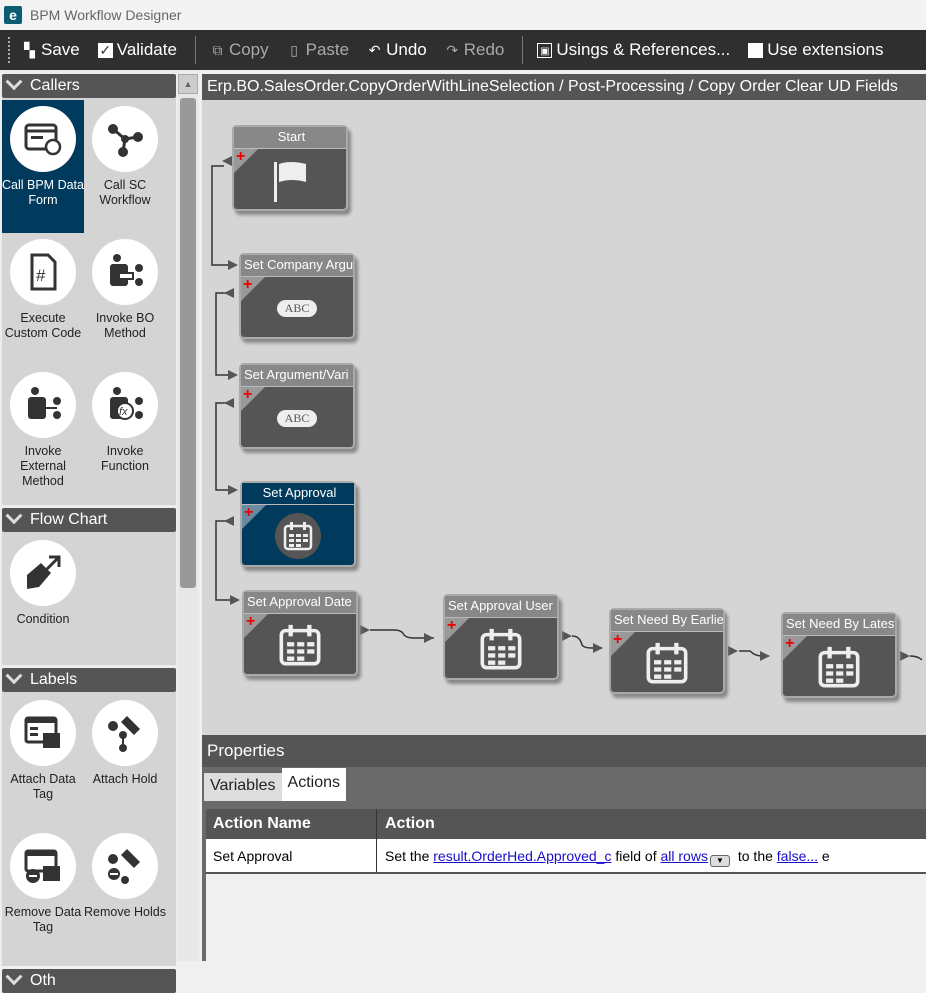 The height and width of the screenshot is (993, 926). I want to click on dropdown-arrow-icon: ▼, so click(719, 861).